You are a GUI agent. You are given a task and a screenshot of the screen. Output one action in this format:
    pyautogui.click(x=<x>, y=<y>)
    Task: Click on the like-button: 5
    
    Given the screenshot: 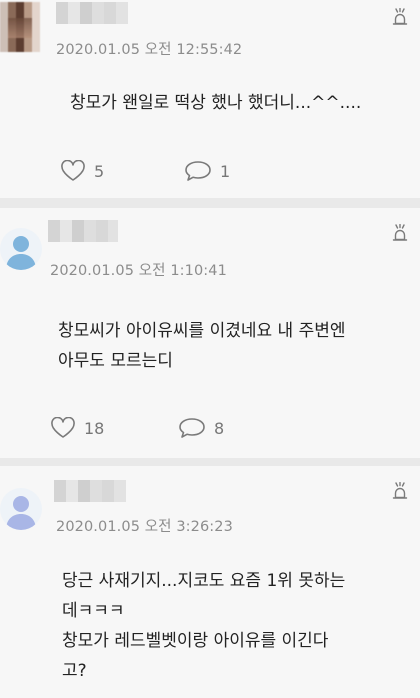 What is the action you would take?
    pyautogui.click(x=82, y=171)
    